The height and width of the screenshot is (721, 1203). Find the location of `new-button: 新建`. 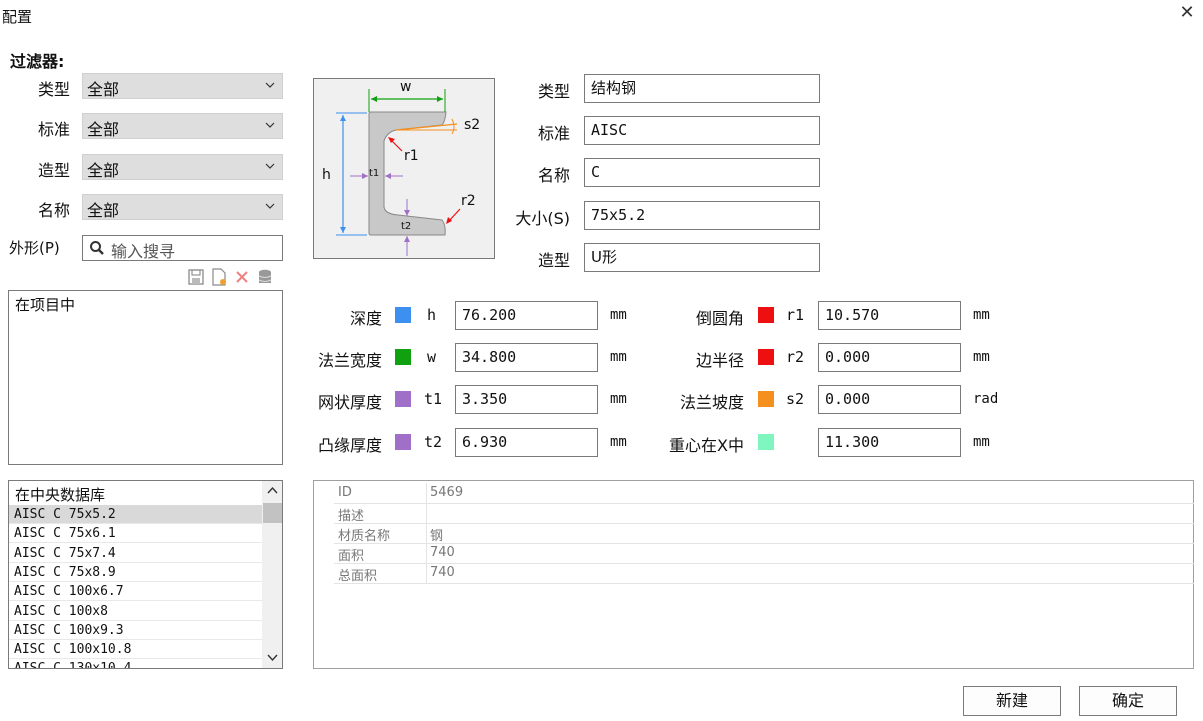

new-button: 新建 is located at coordinates (1012, 701).